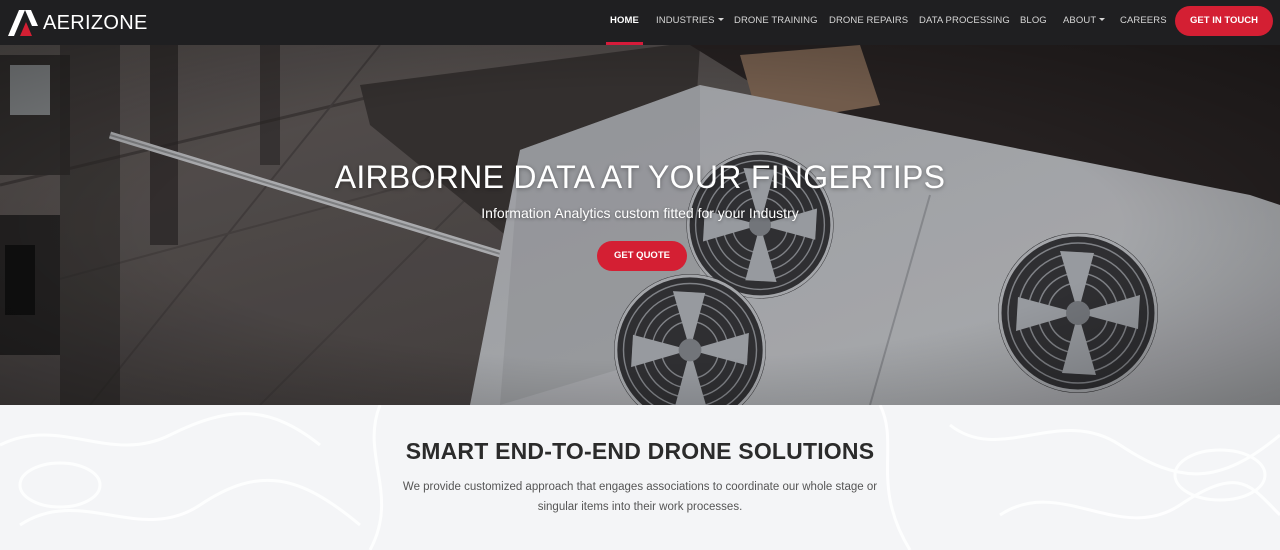  What do you see at coordinates (95, 23) in the screenshot?
I see `brand-name: AERIZONE` at bounding box center [95, 23].